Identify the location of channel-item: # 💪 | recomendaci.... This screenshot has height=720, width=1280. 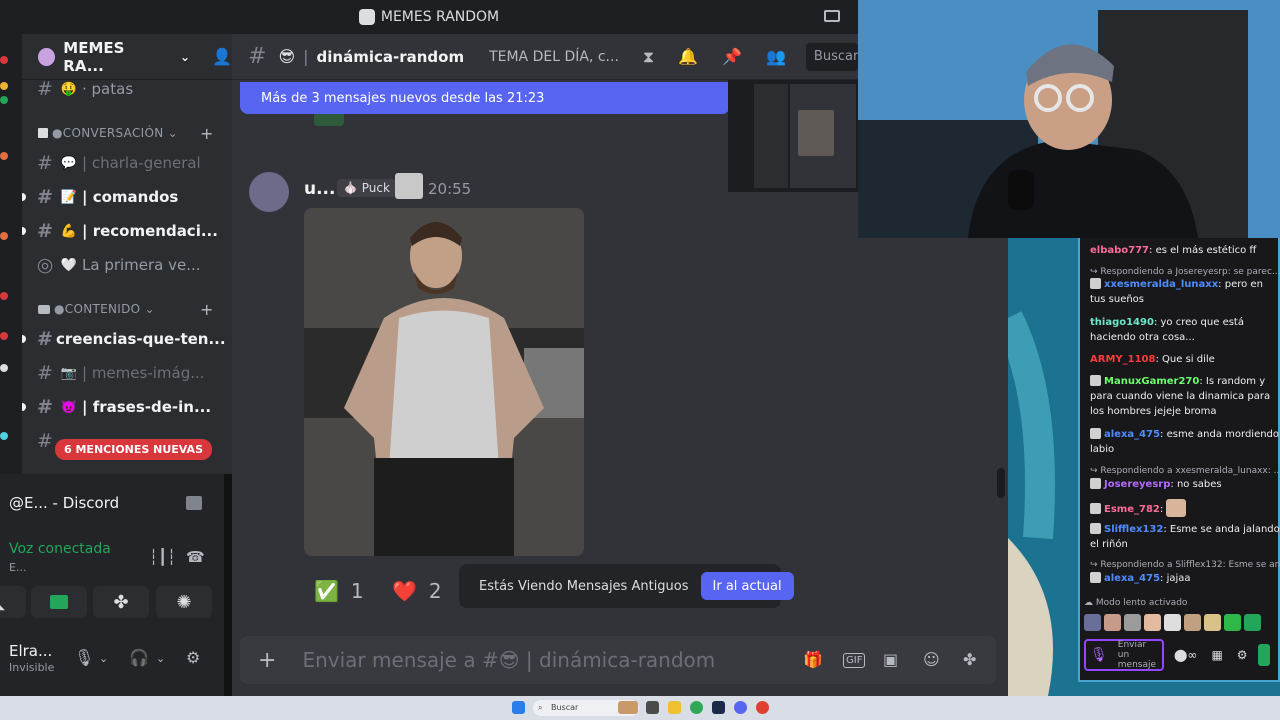
(127, 231).